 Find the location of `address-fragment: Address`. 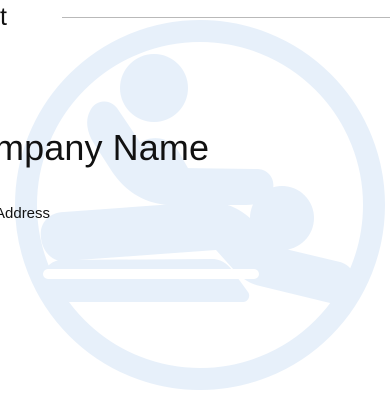

address-fragment: Address is located at coordinates (25, 213).